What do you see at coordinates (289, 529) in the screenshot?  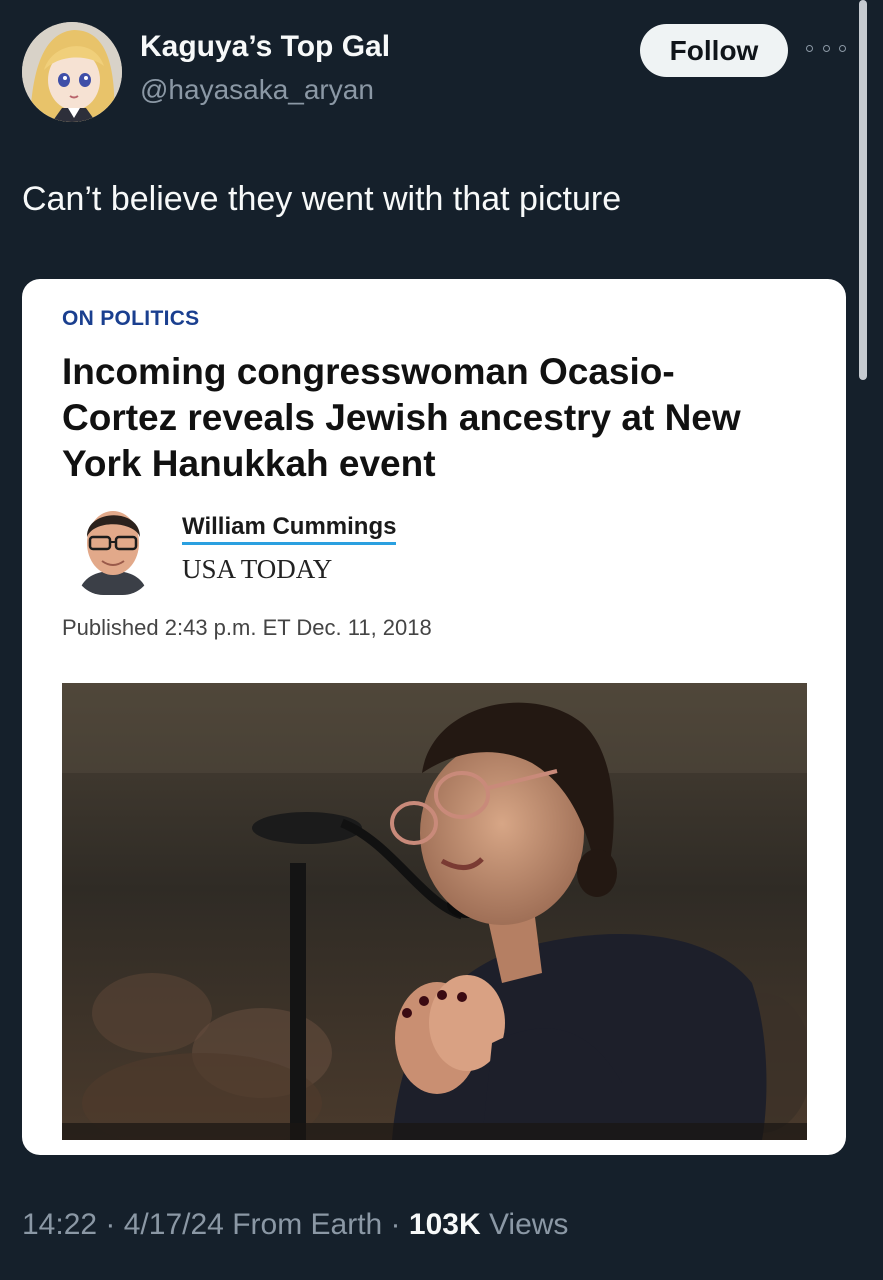 I see `author-name: William Cummings` at bounding box center [289, 529].